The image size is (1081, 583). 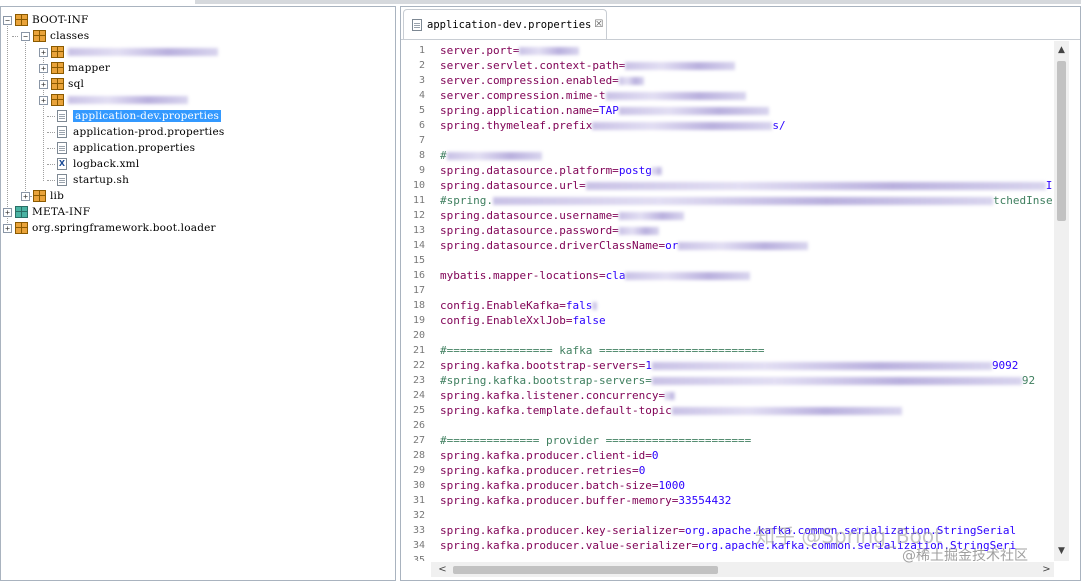 I want to click on property-key: spring.kafka.producer.retries=, so click(x=539, y=470).